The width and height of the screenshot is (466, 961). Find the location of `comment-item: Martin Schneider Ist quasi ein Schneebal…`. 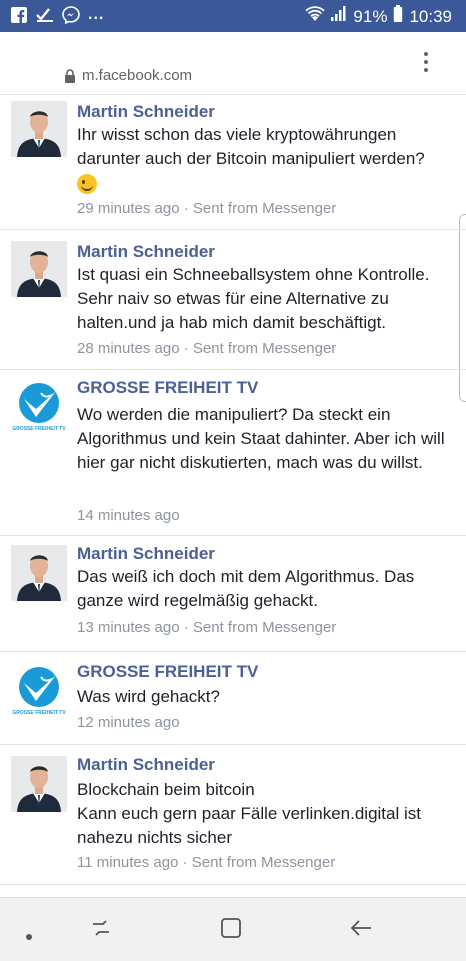

comment-item: Martin Schneider Ist quasi ein Schneebal… is located at coordinates (233, 300).